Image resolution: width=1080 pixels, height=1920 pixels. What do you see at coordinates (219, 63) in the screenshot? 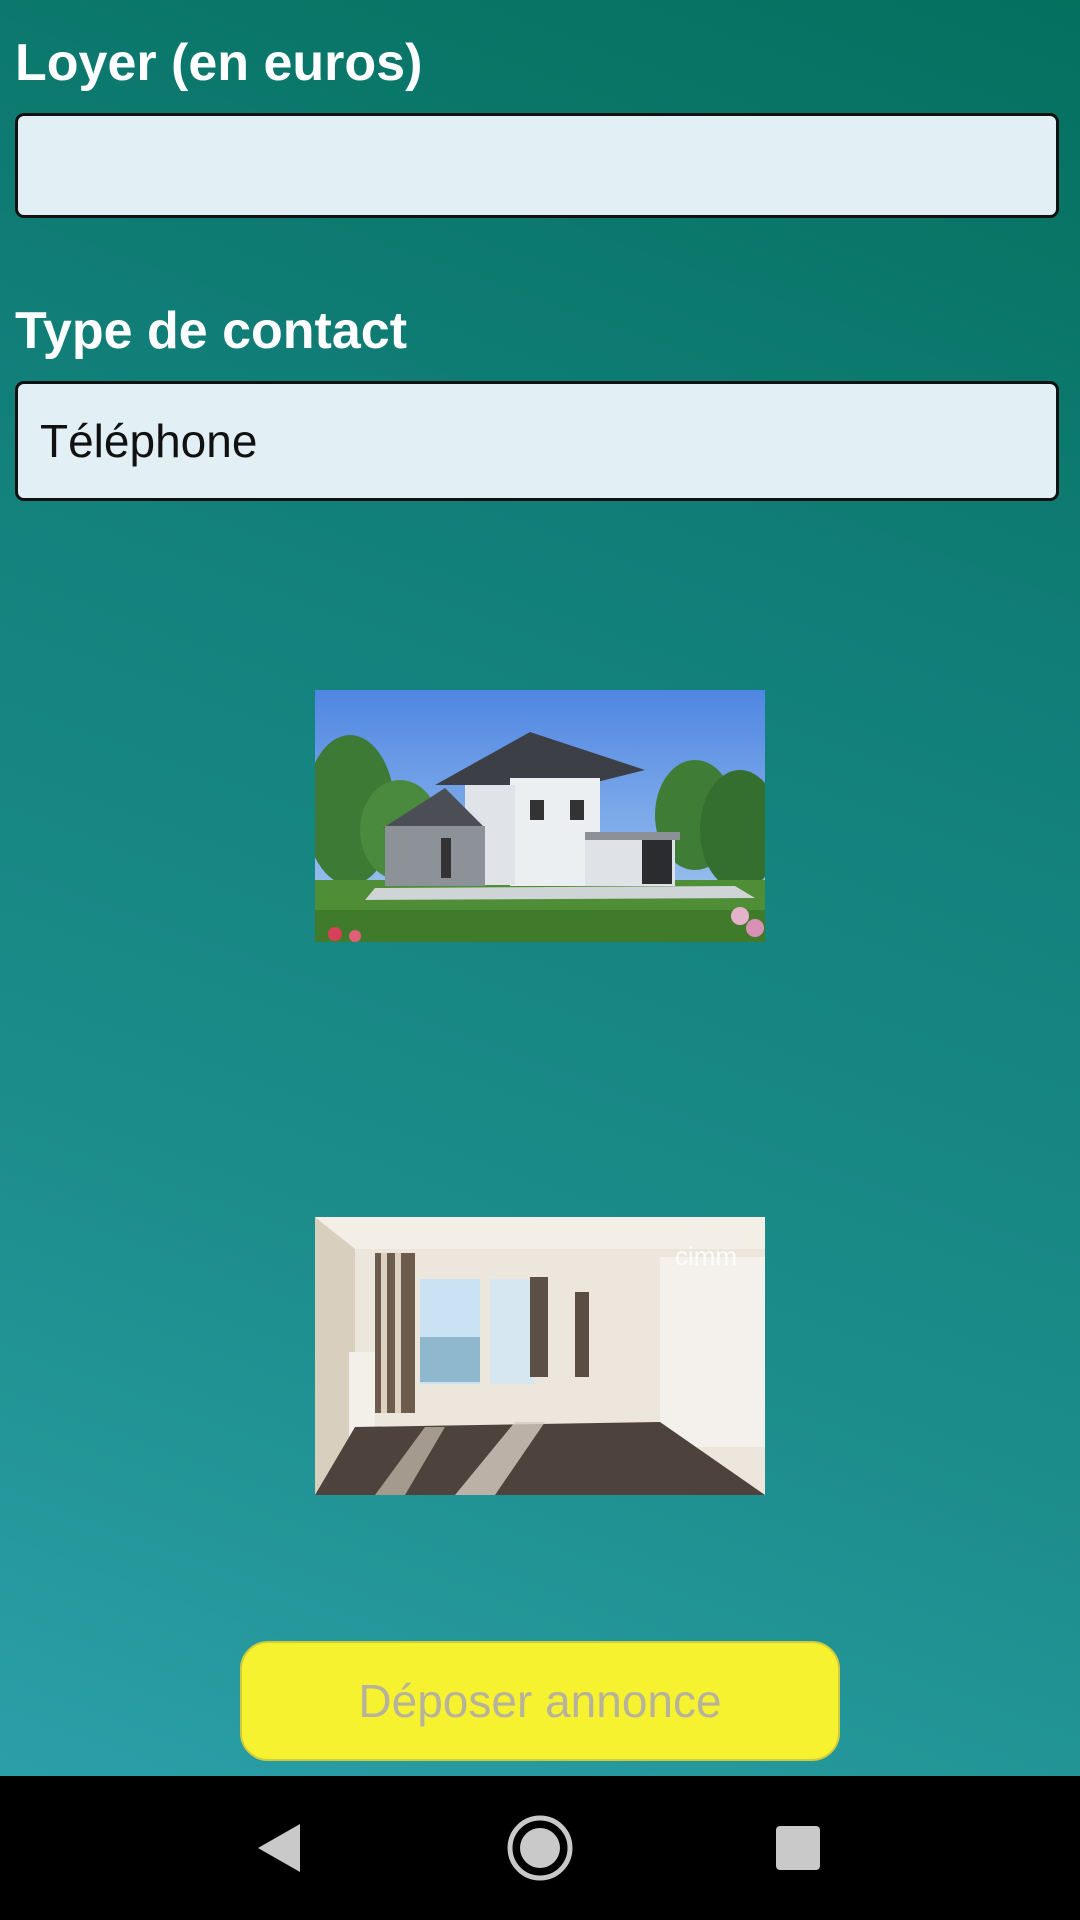
I see `rent-label: Loyer (en euros)` at bounding box center [219, 63].